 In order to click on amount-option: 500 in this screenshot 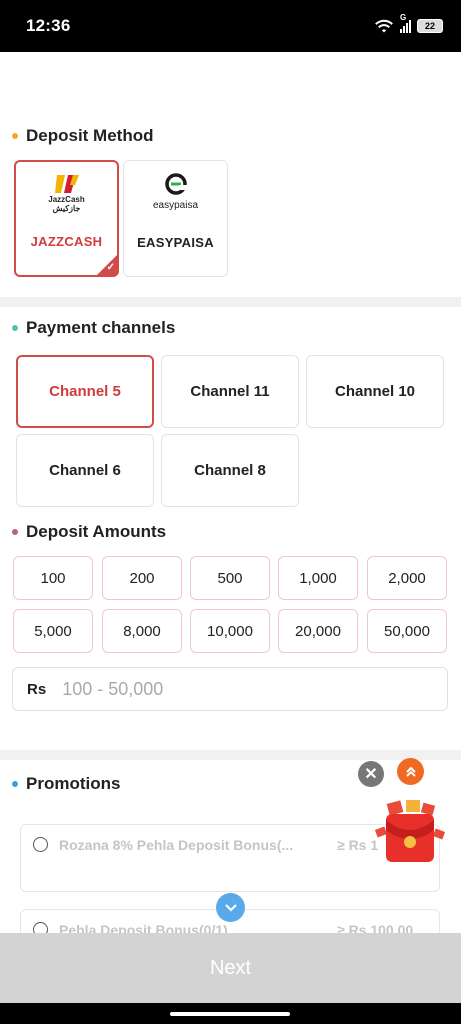, I will do `click(230, 578)`.